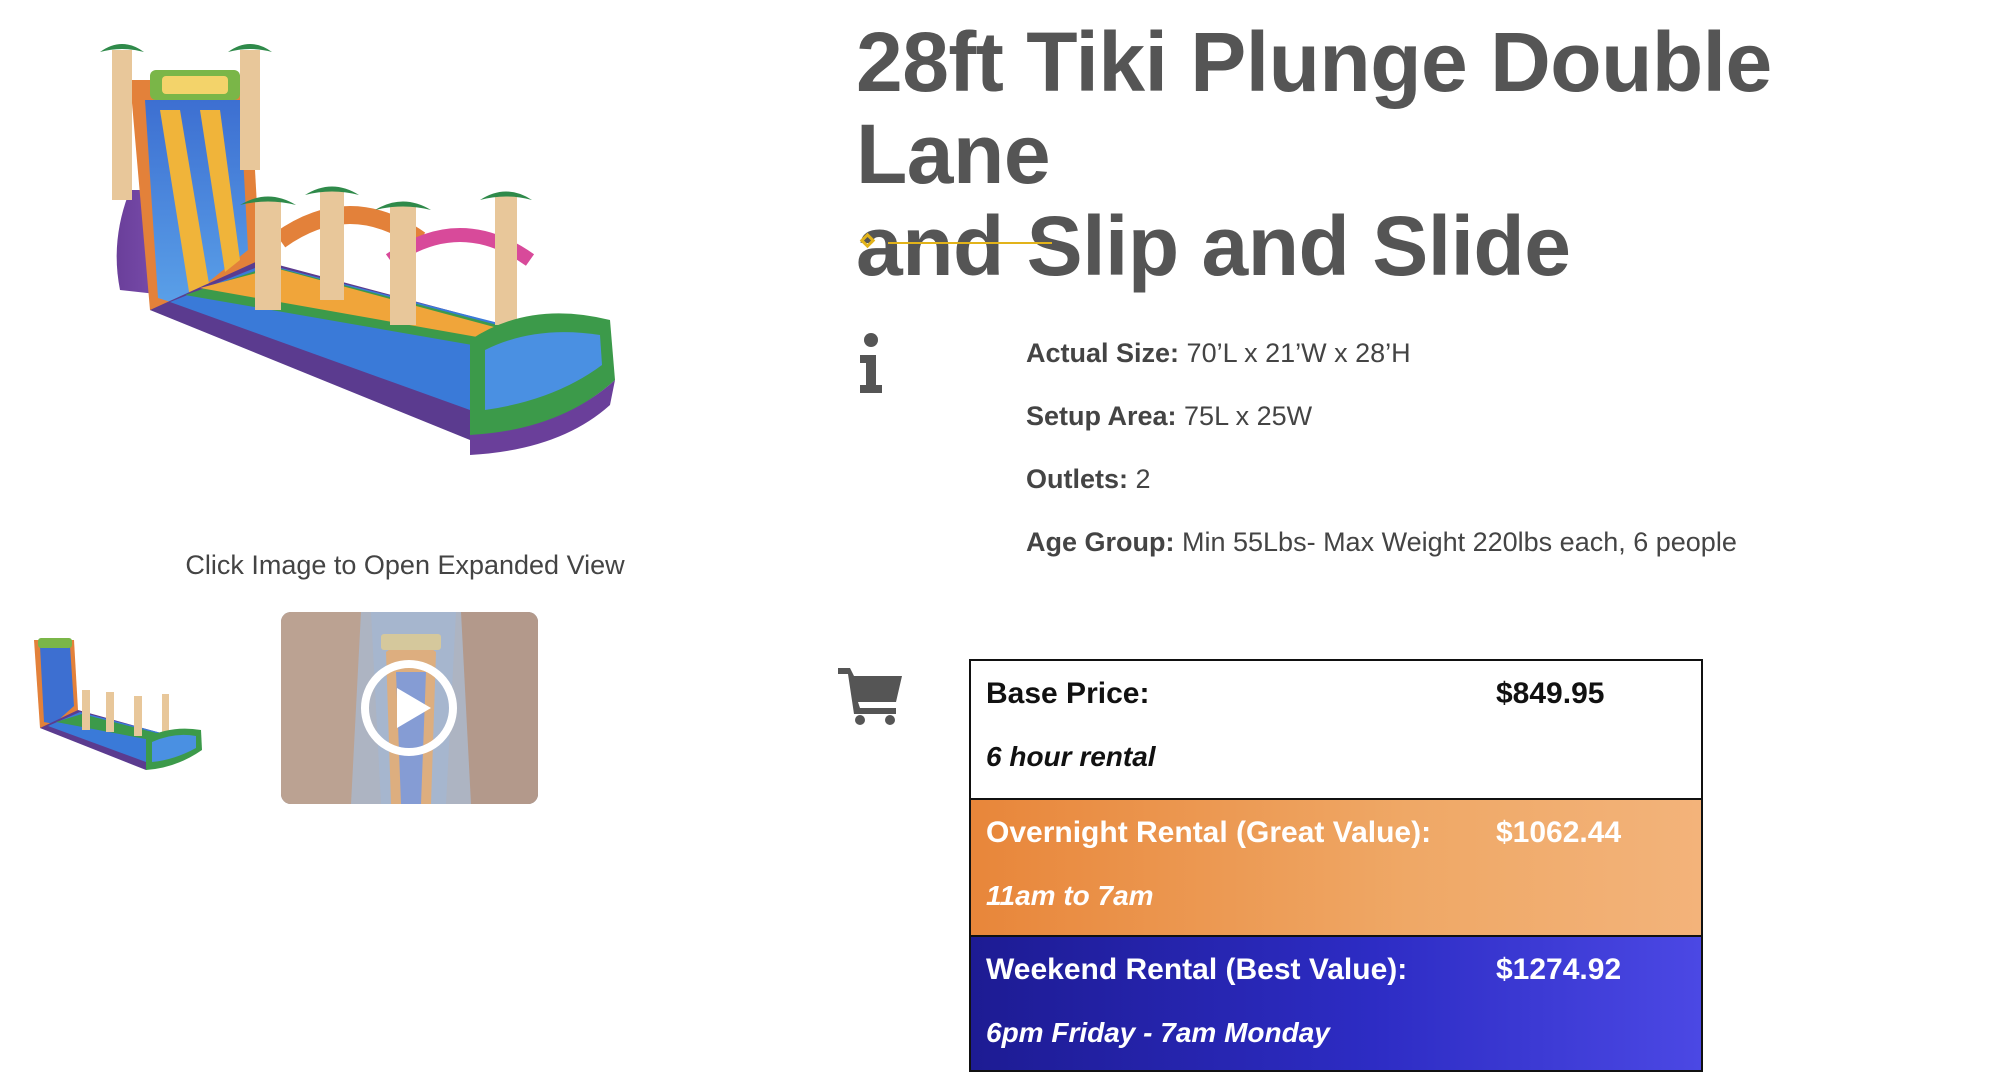  What do you see at coordinates (871, 695) in the screenshot?
I see `shopping-cart-icon` at bounding box center [871, 695].